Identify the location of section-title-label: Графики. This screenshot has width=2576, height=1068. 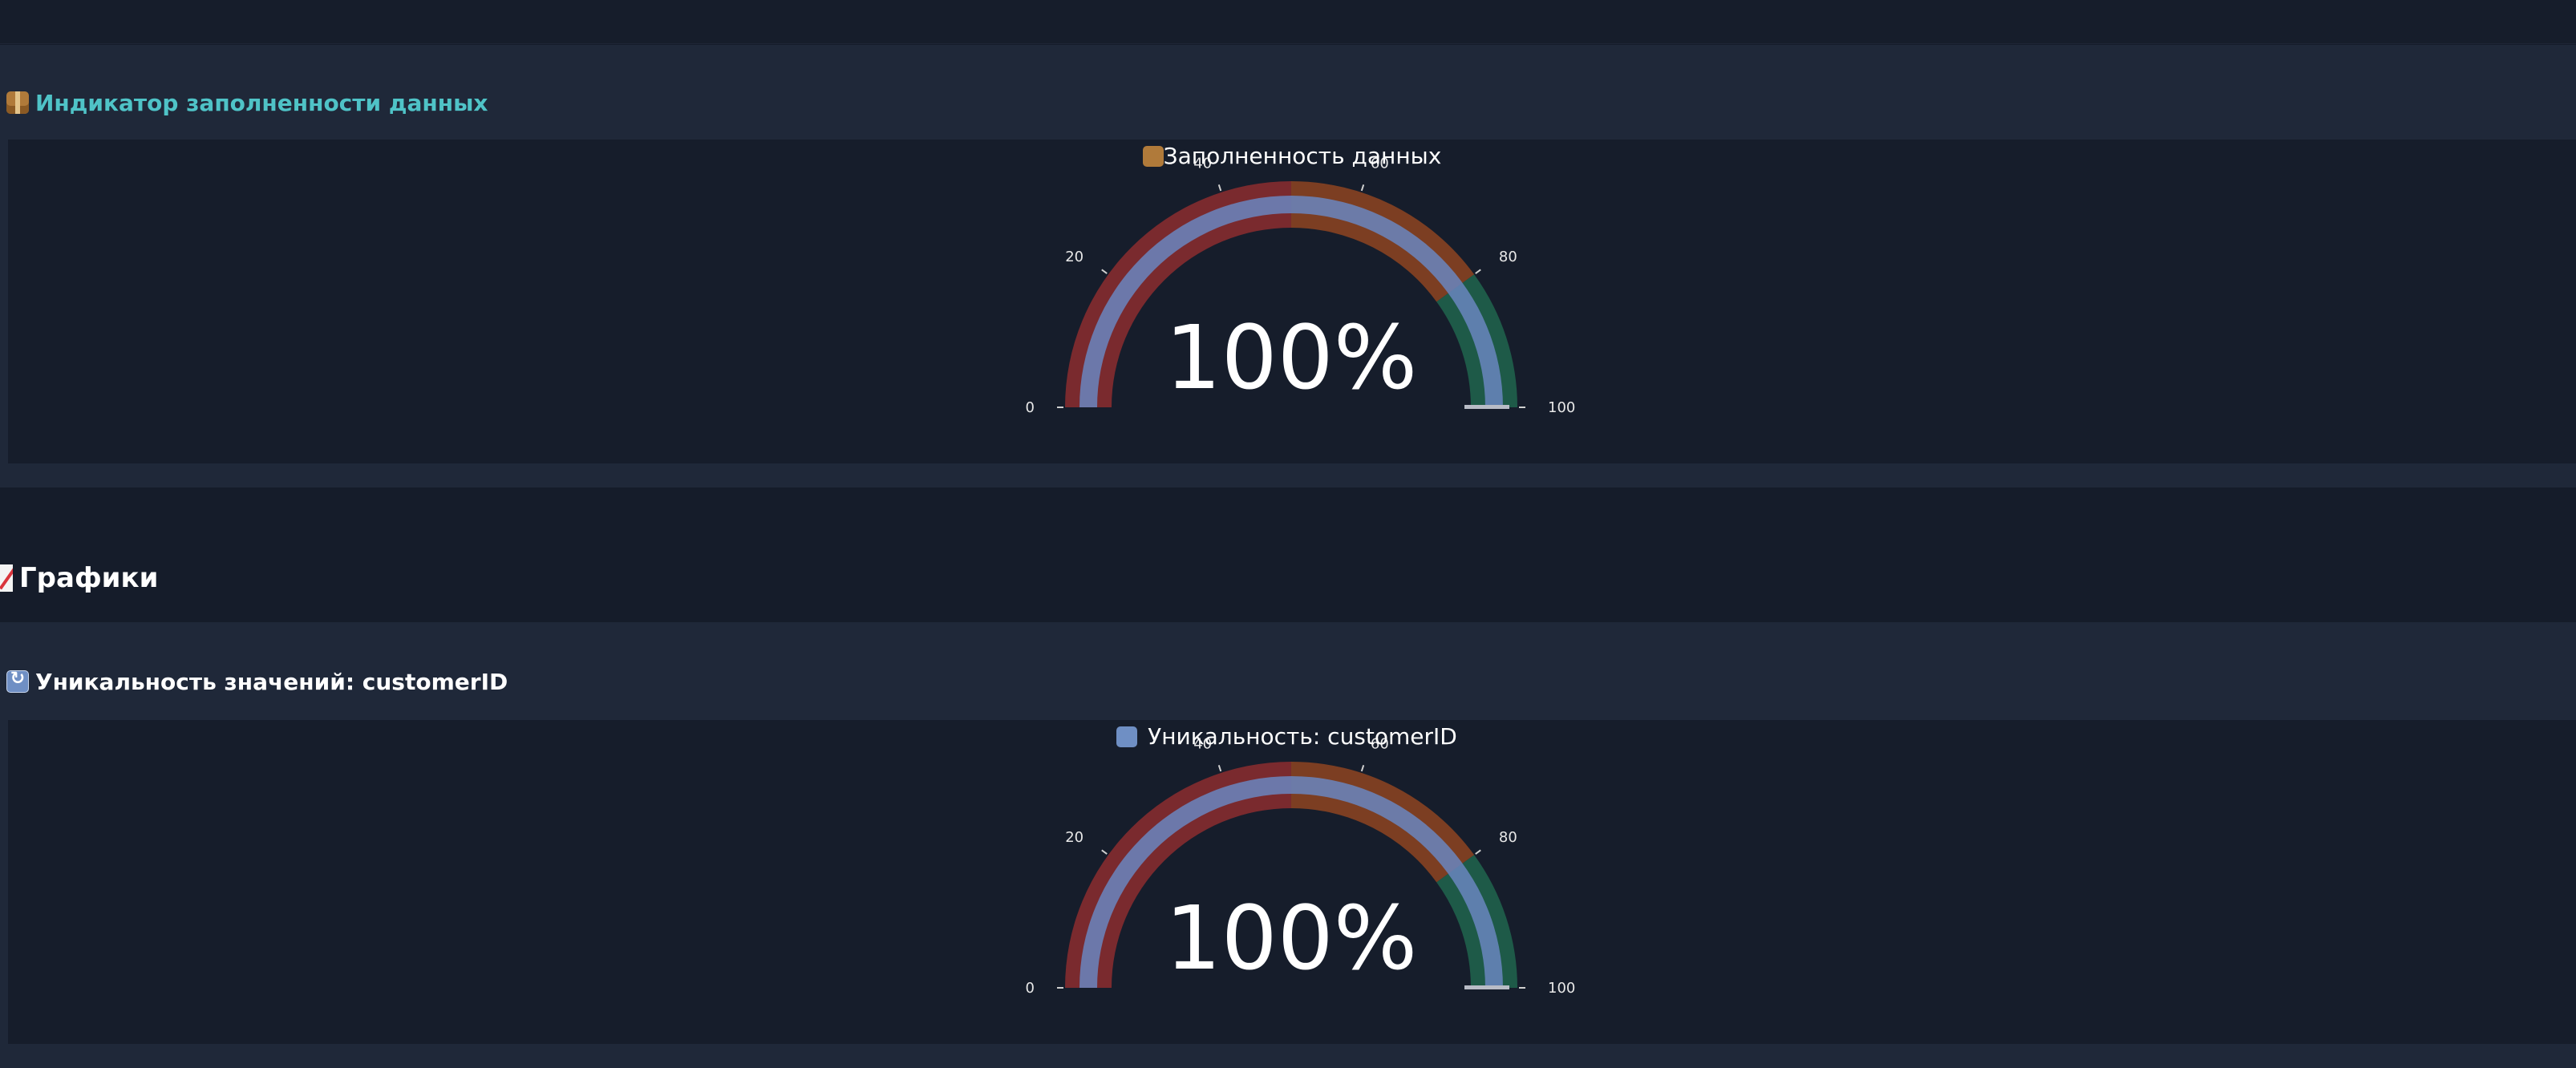
(89, 578).